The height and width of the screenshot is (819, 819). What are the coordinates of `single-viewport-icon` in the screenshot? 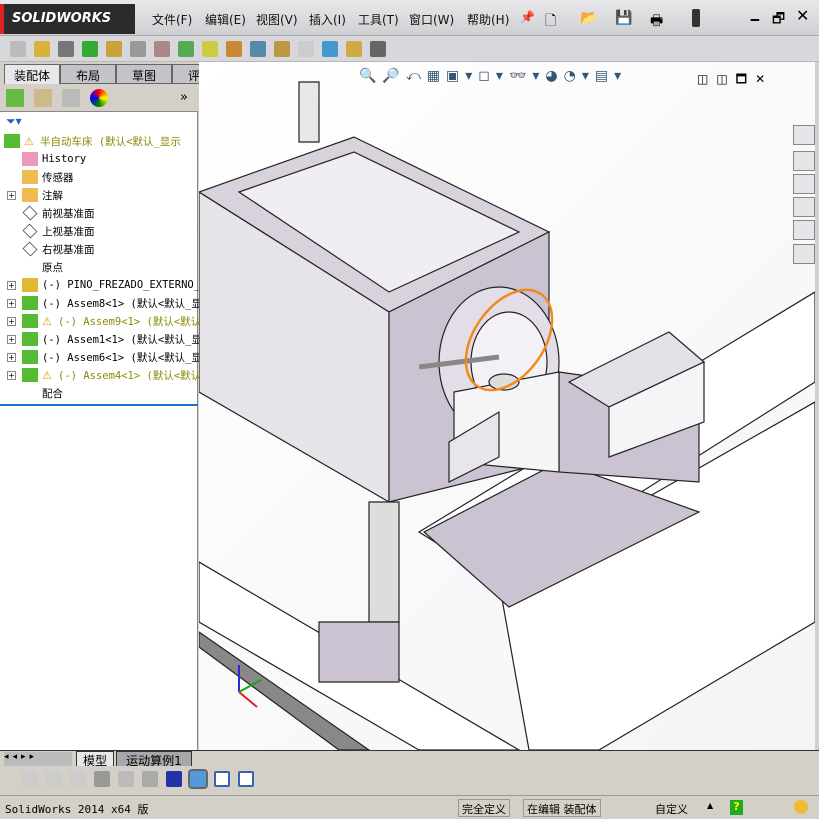 It's located at (222, 779).